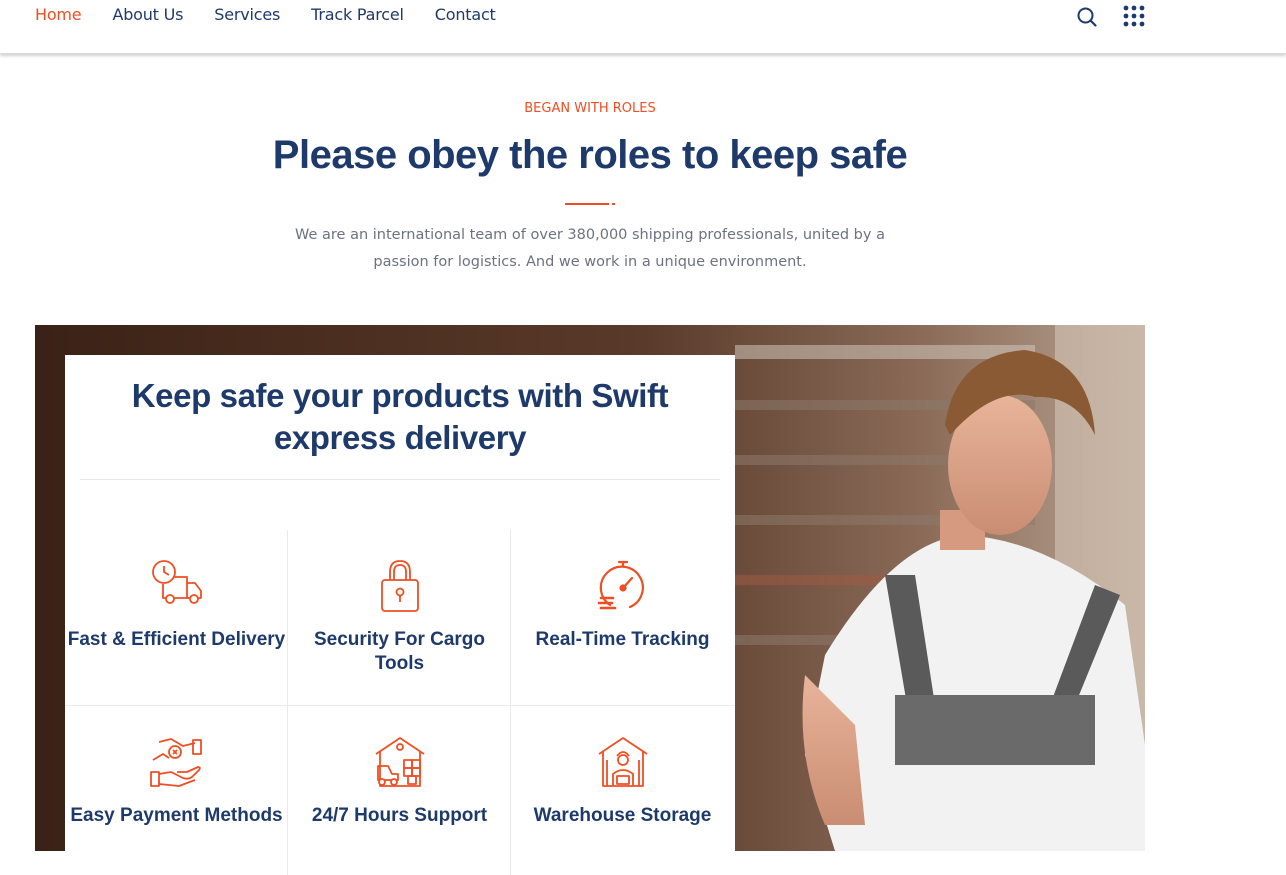 This screenshot has width=1286, height=875. What do you see at coordinates (357, 14) in the screenshot?
I see `nav-track-parcel: Track Parcel` at bounding box center [357, 14].